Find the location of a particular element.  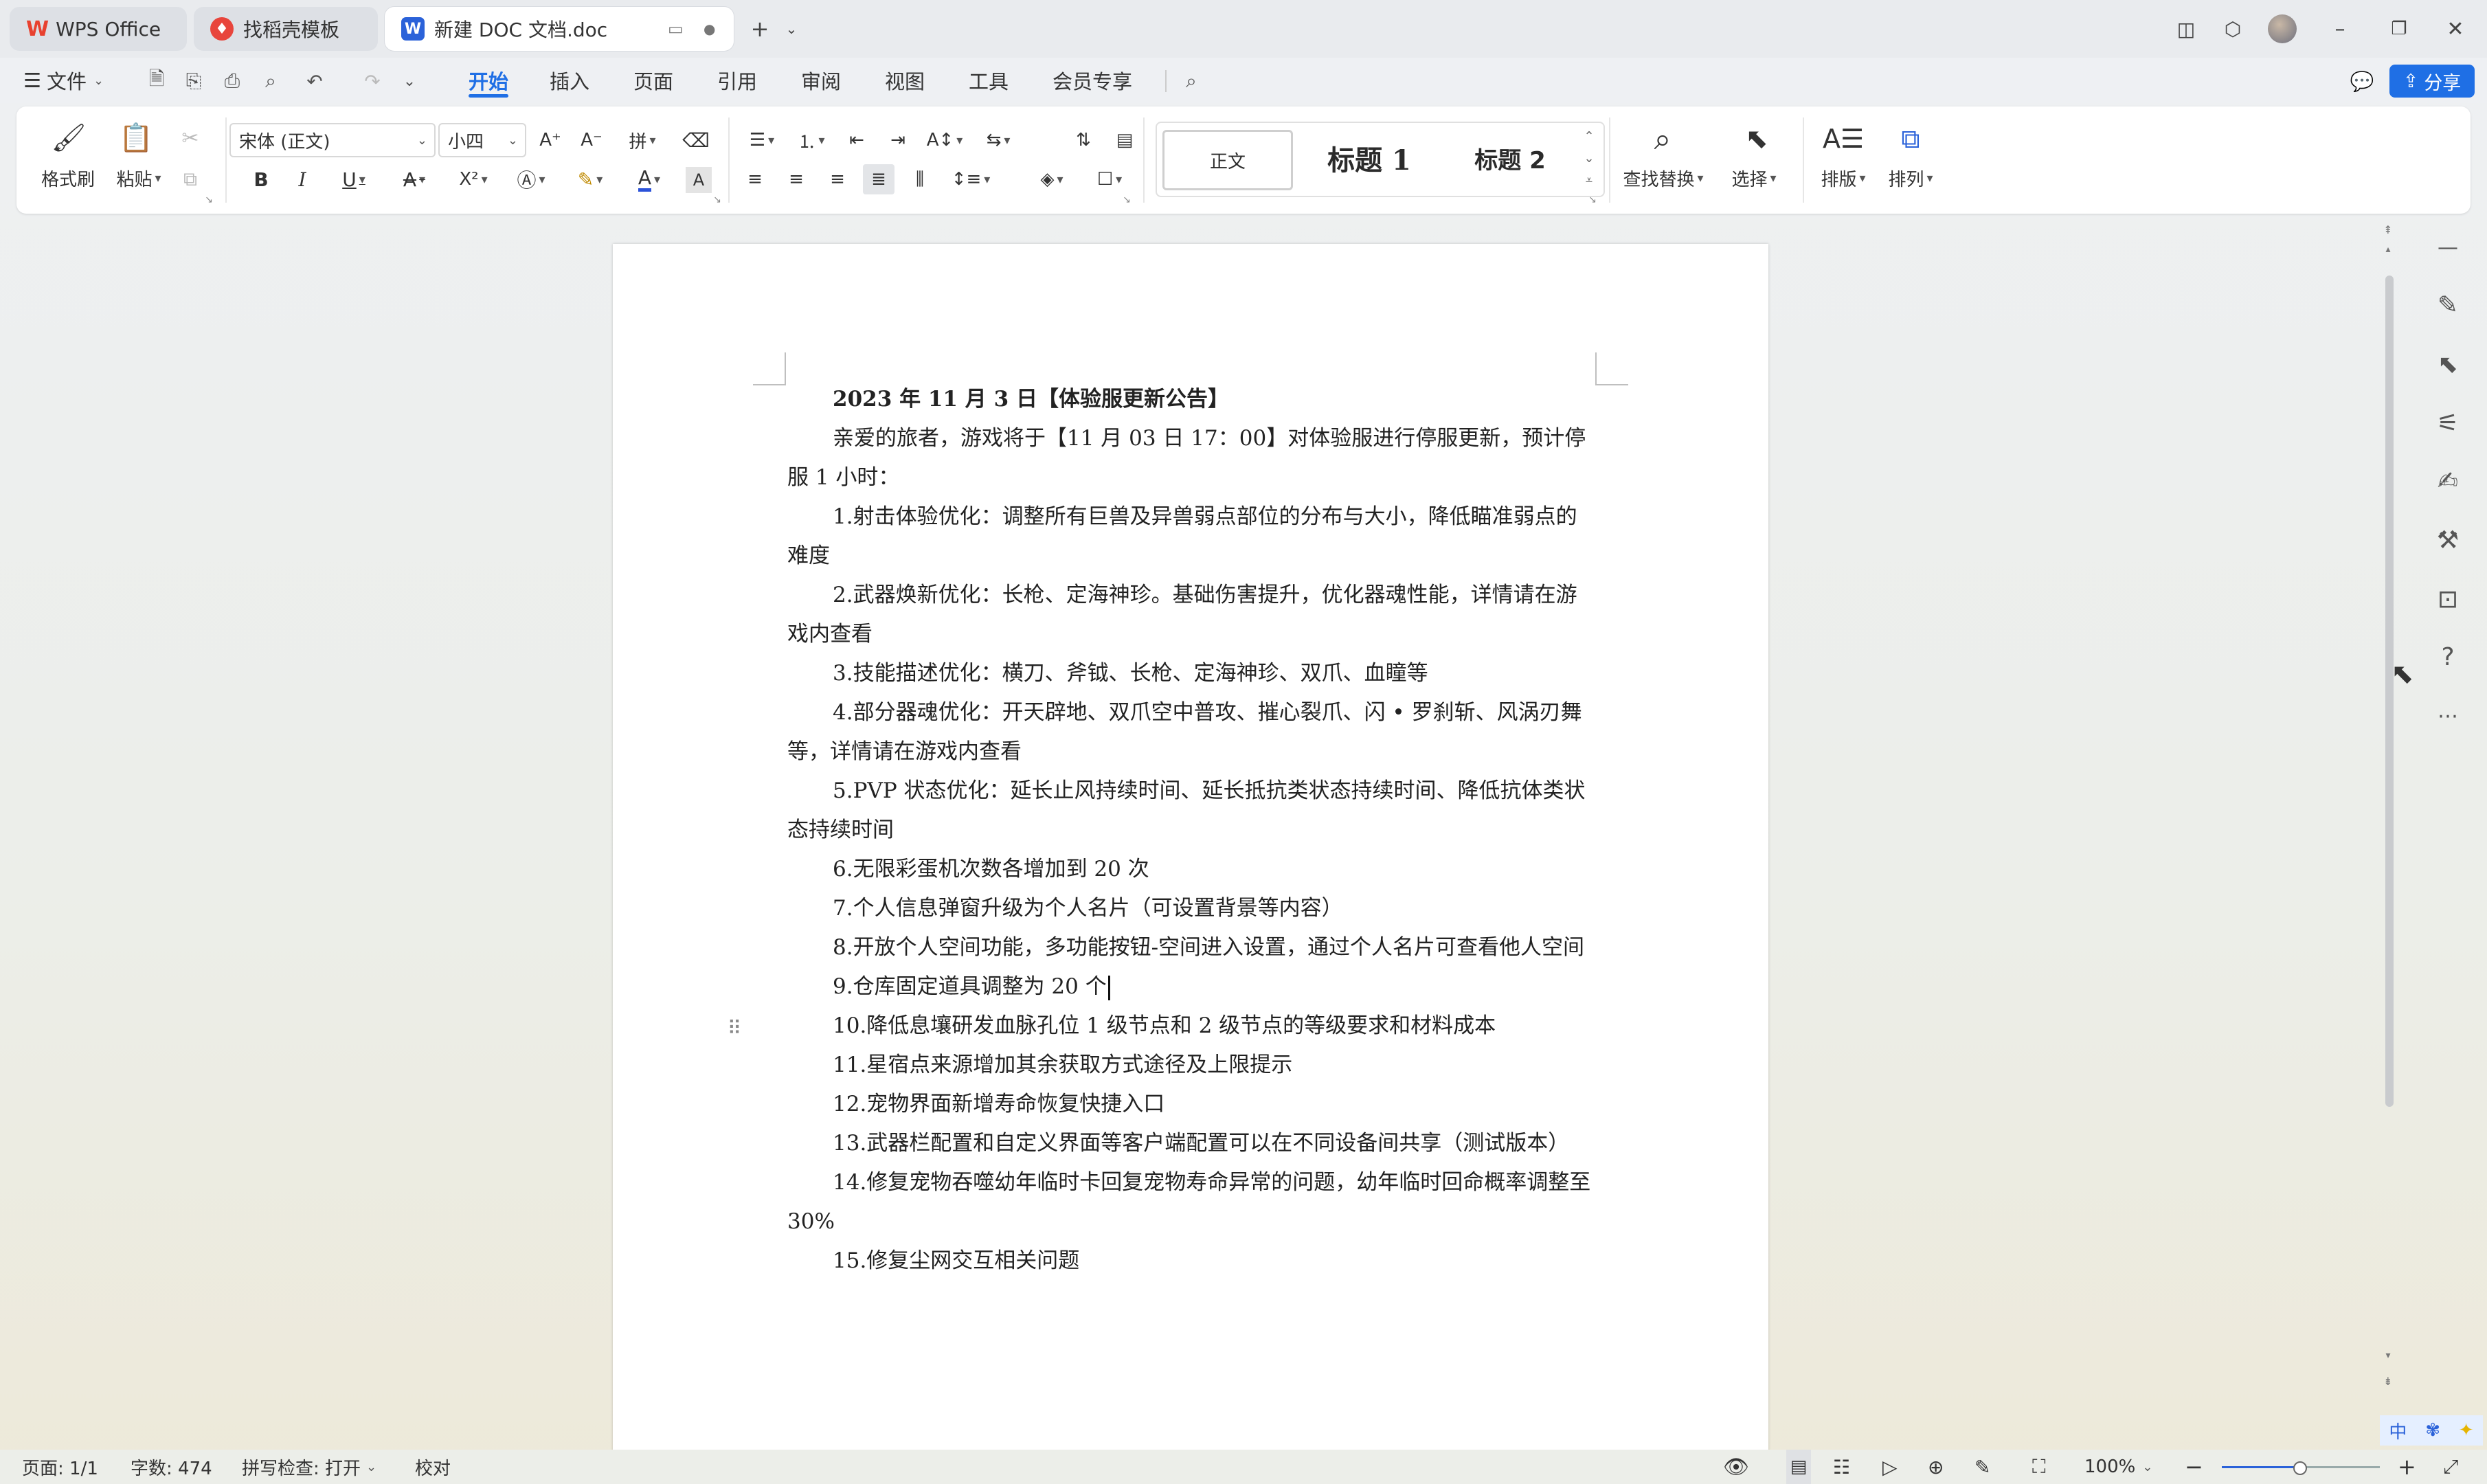

zoom-in-icon: + is located at coordinates (2407, 1467).